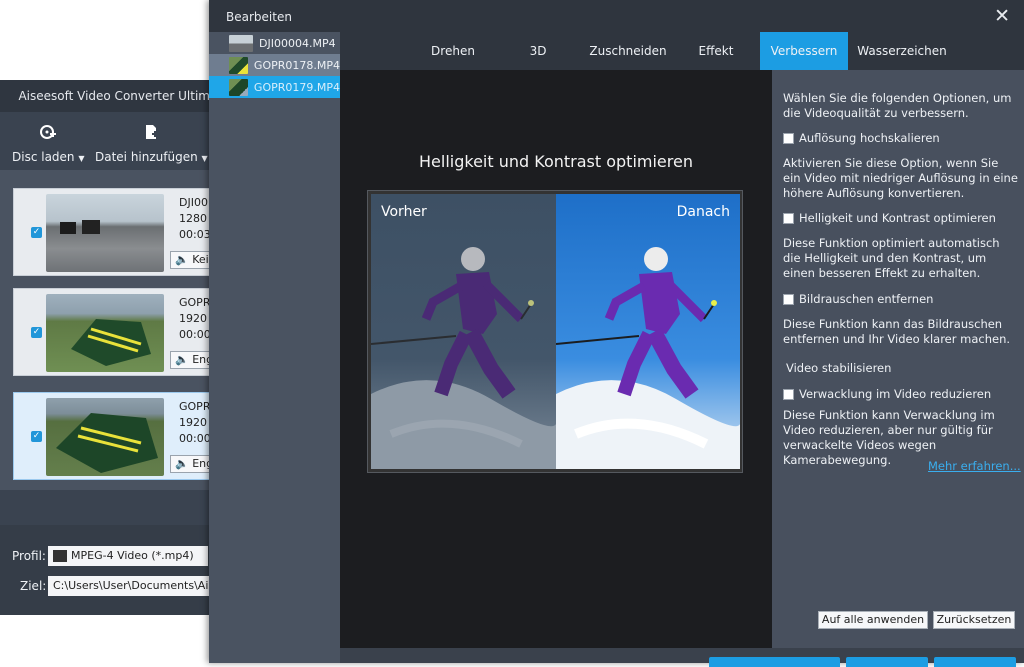  Describe the element at coordinates (297, 65) in the screenshot. I see `file-name: GOPR0178.MP4` at that location.